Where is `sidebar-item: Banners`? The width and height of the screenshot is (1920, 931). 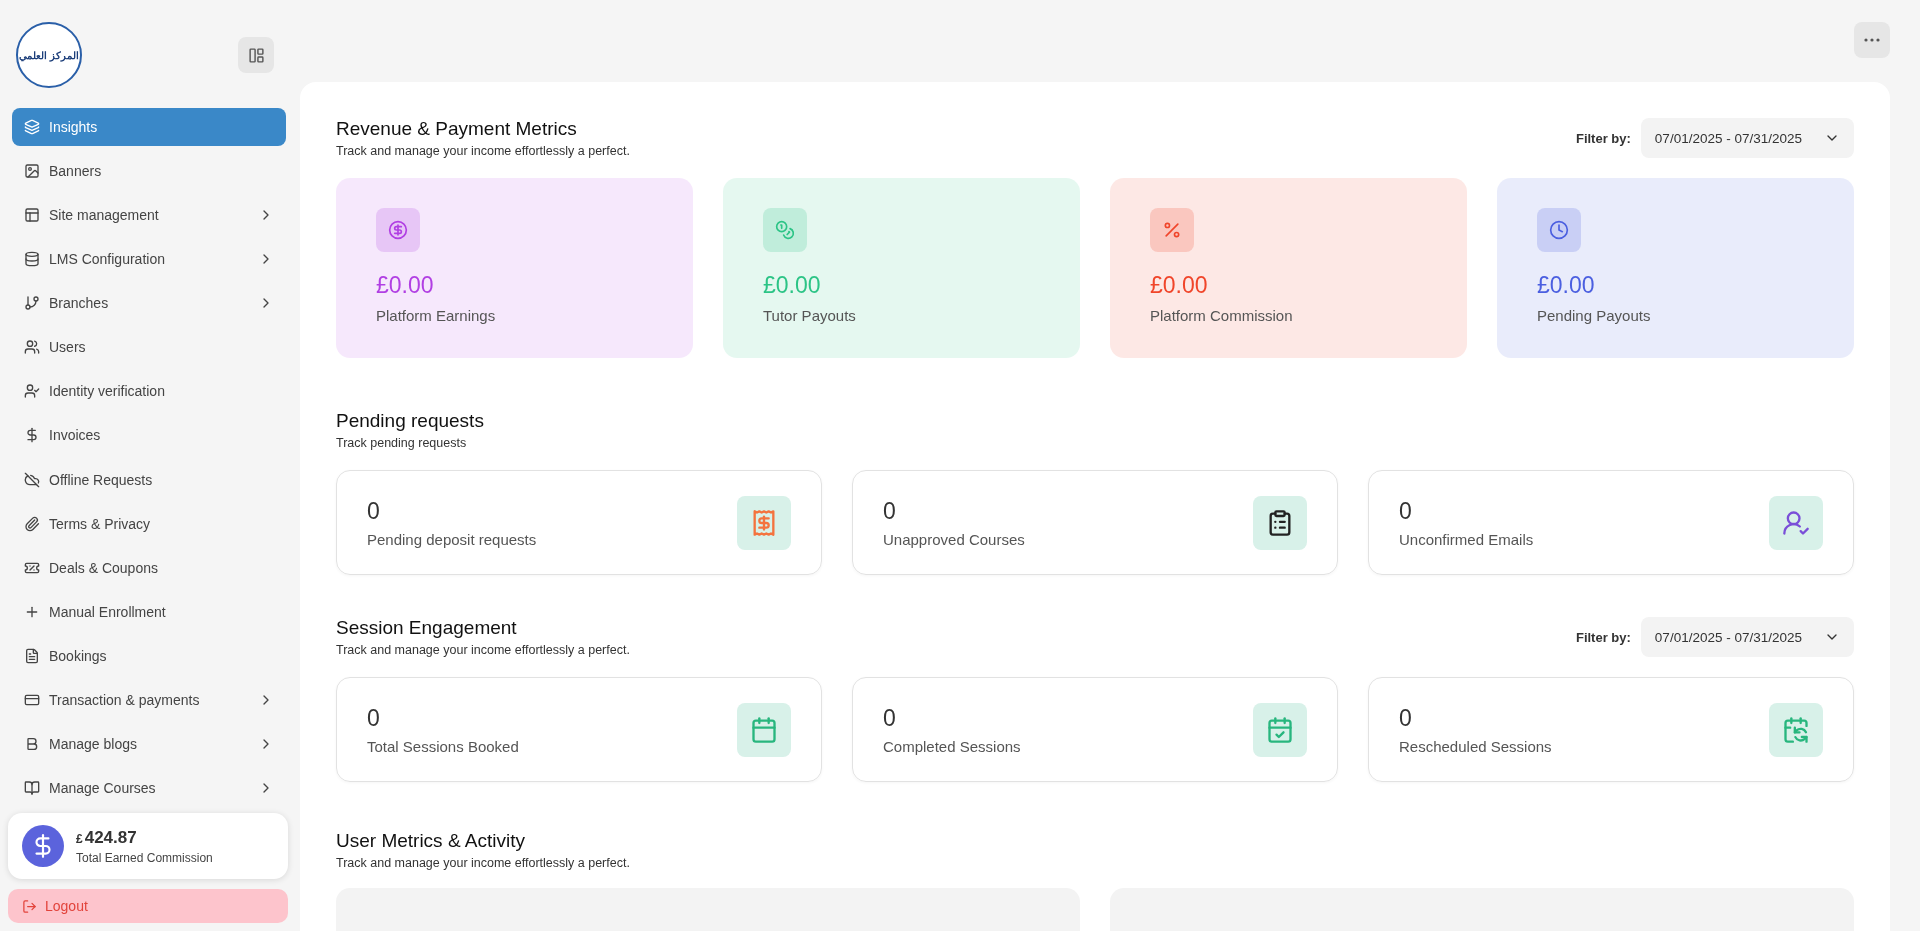
sidebar-item: Banners is located at coordinates (149, 171).